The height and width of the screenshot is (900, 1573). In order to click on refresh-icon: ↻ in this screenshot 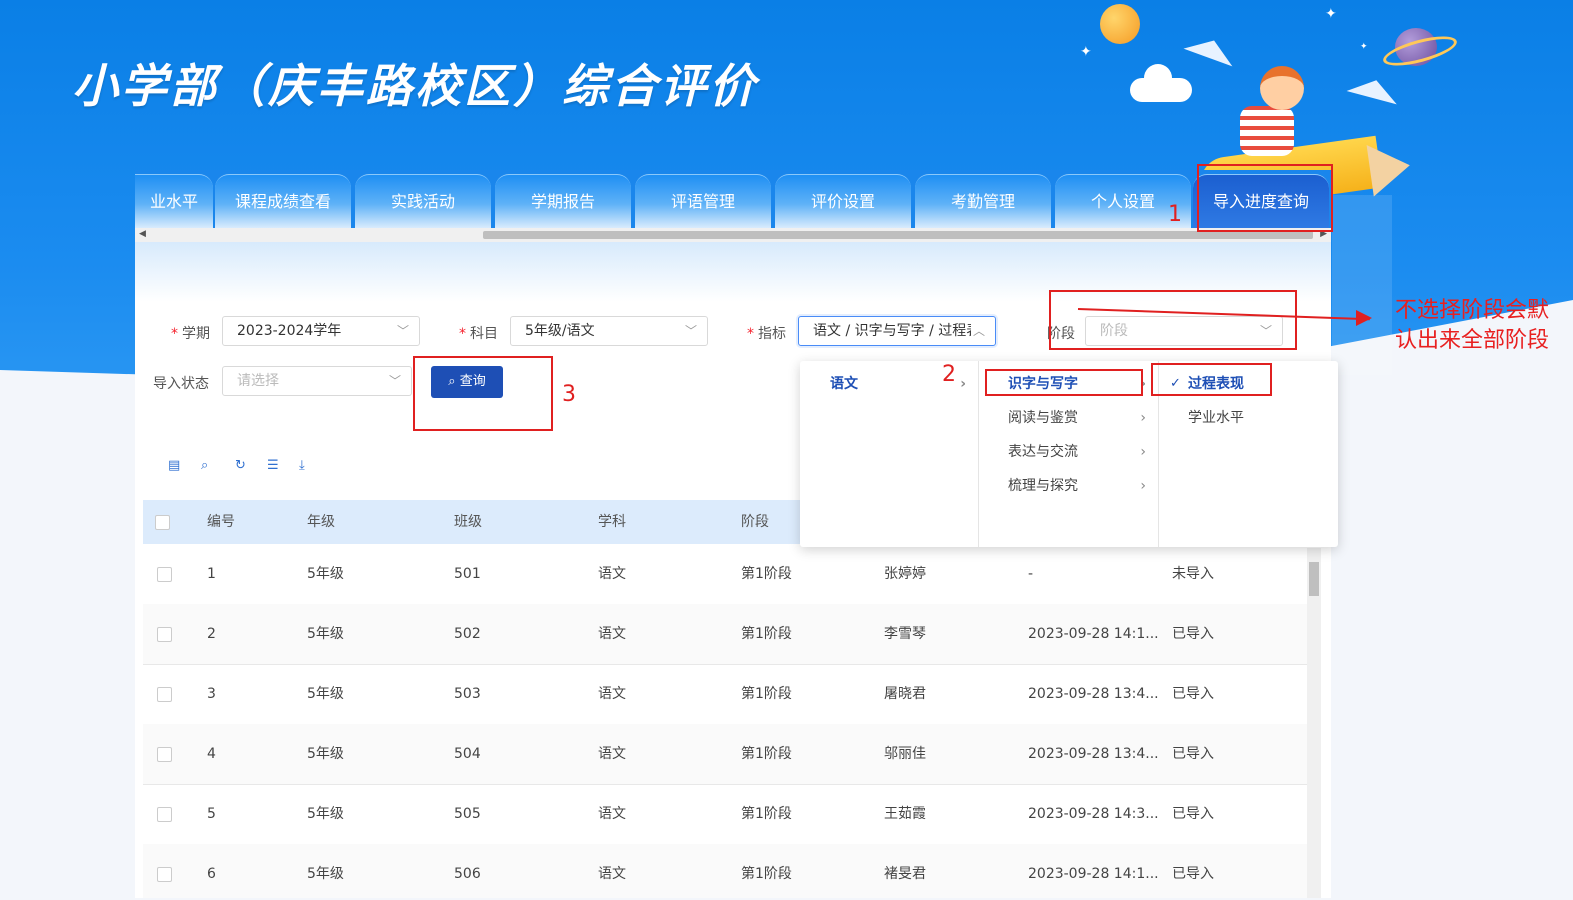, I will do `click(240, 465)`.